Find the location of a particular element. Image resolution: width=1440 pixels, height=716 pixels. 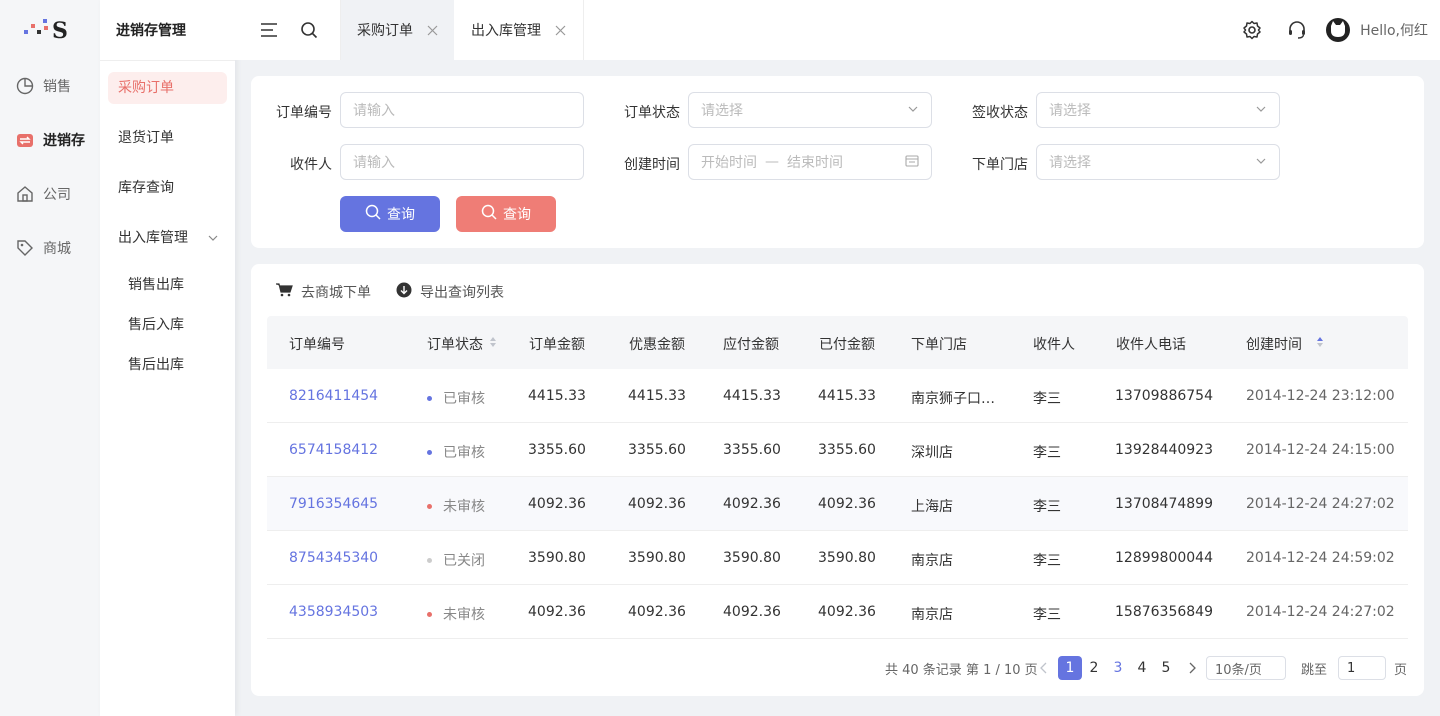

submenu-item-return-order: 退货订单 is located at coordinates (167, 138).